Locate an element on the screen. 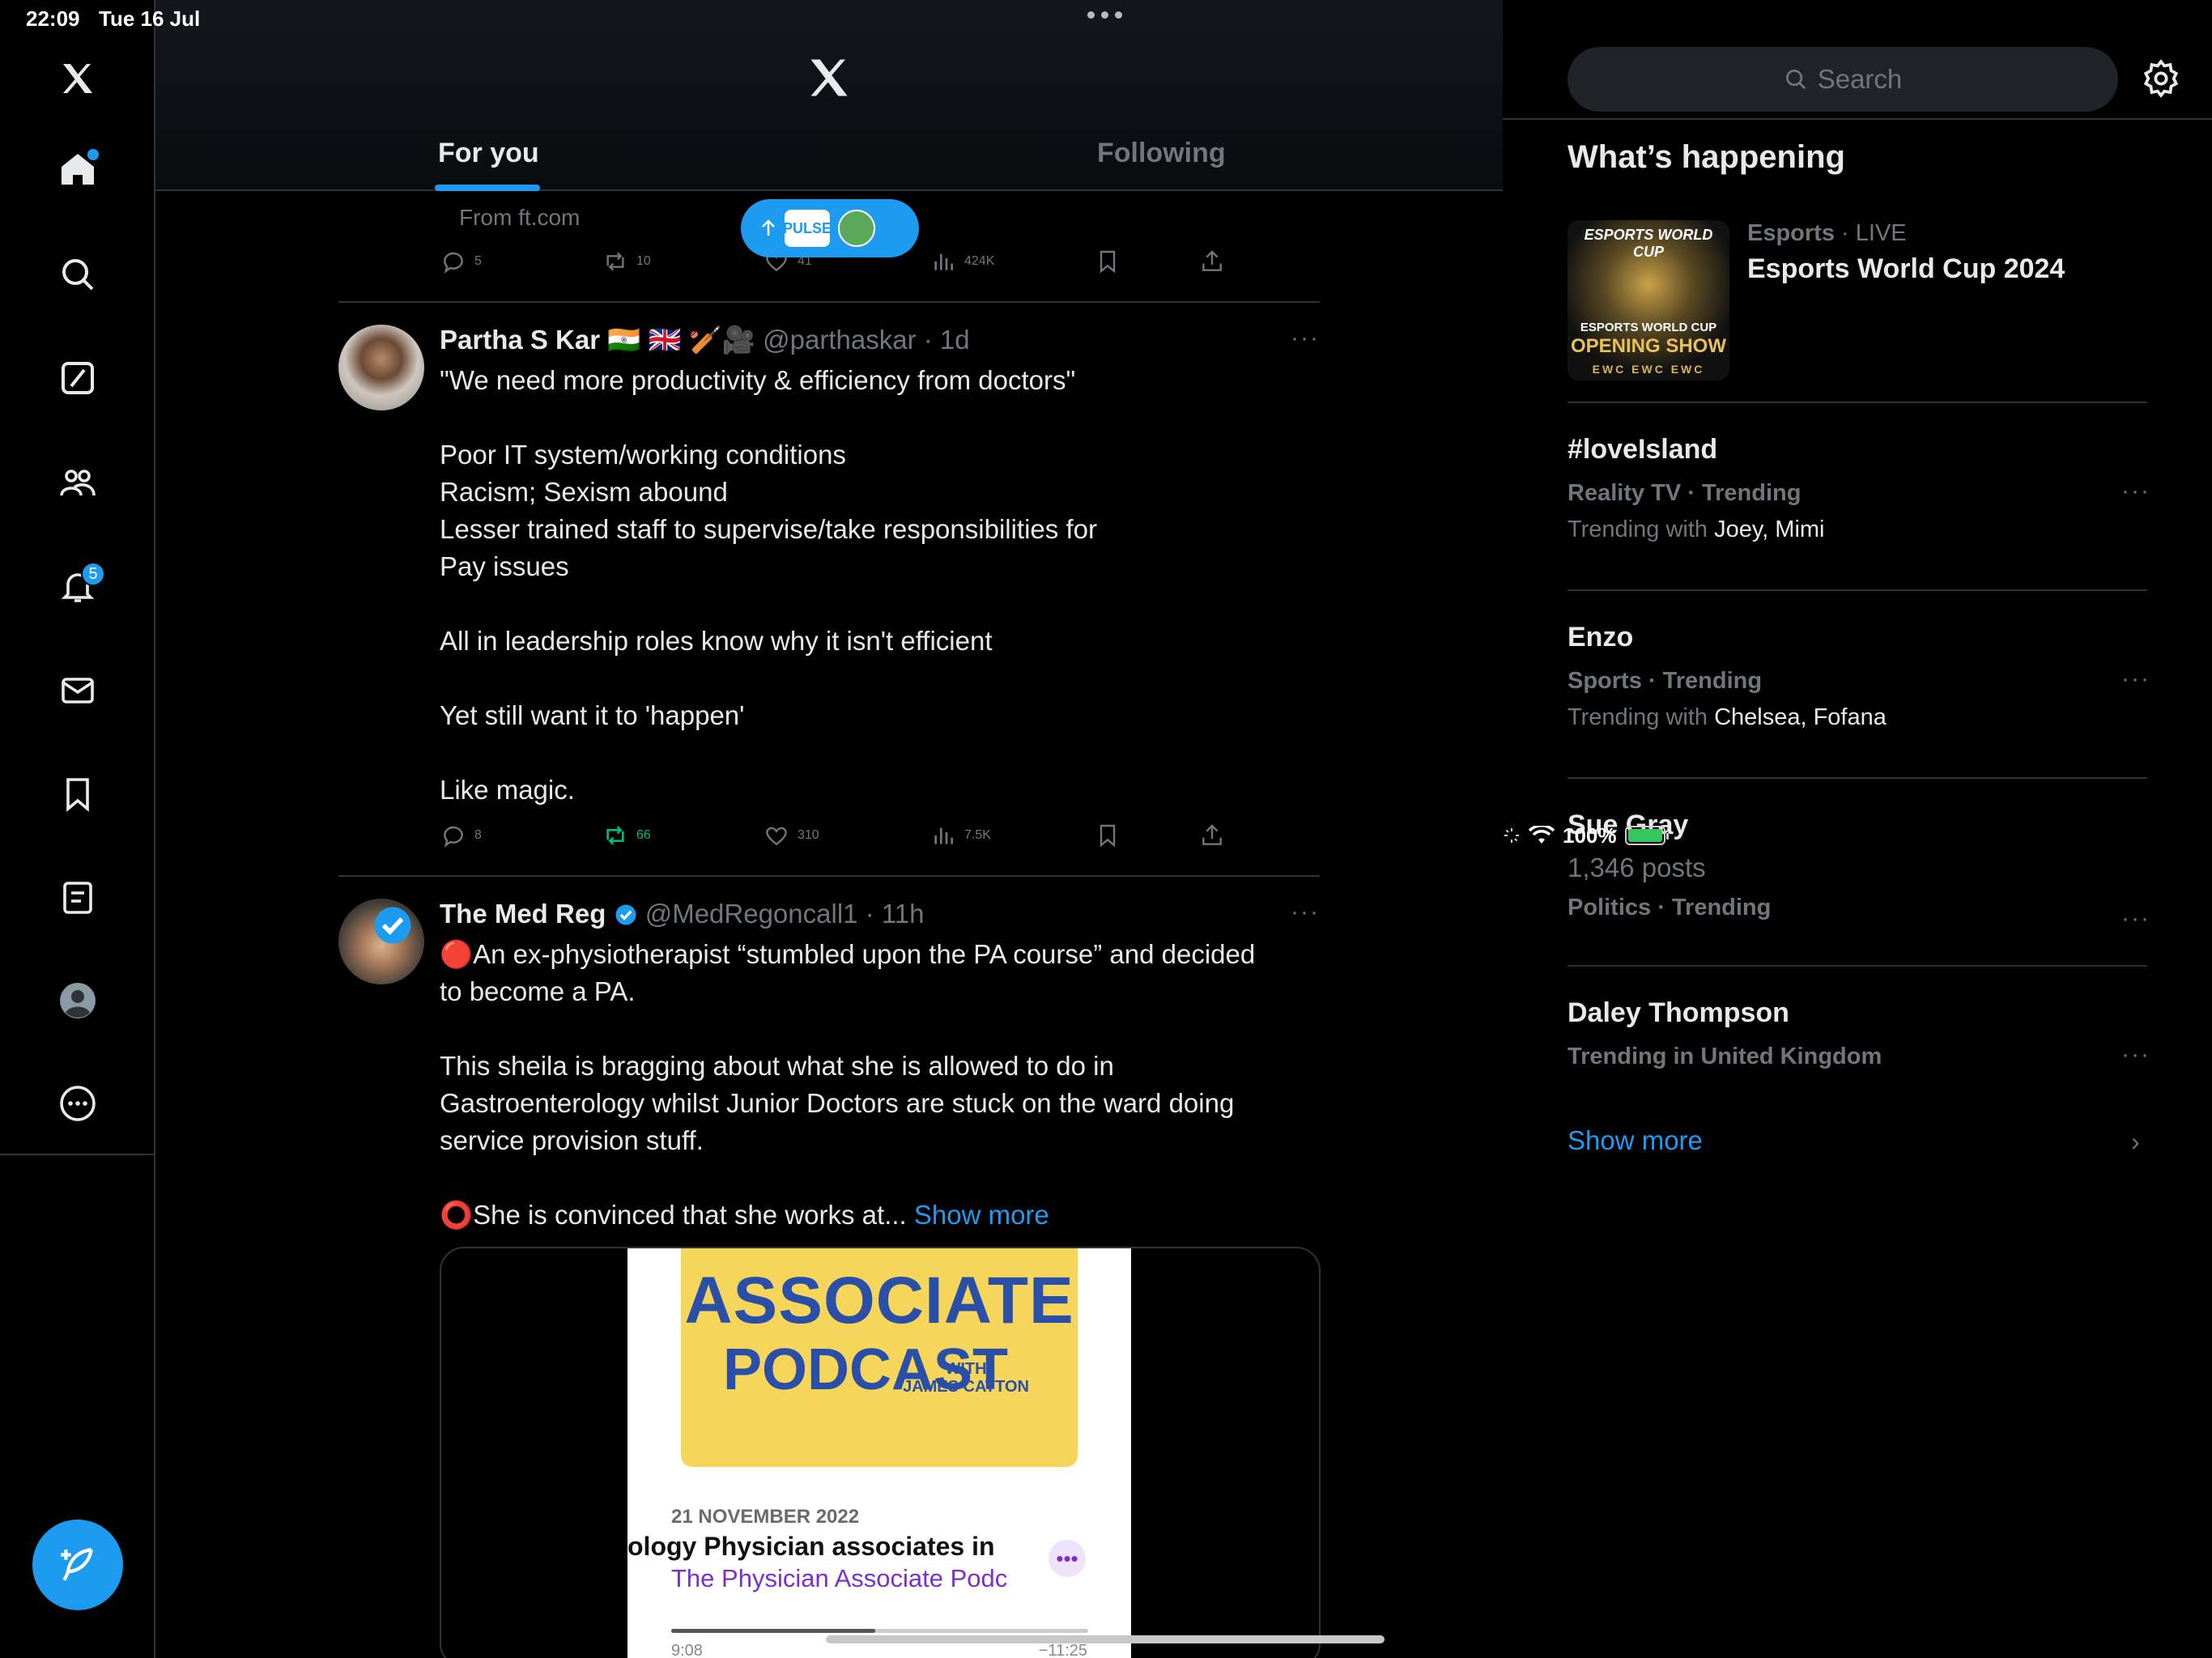 This screenshot has height=1658, width=2212. compose-button is located at coordinates (77, 1565).